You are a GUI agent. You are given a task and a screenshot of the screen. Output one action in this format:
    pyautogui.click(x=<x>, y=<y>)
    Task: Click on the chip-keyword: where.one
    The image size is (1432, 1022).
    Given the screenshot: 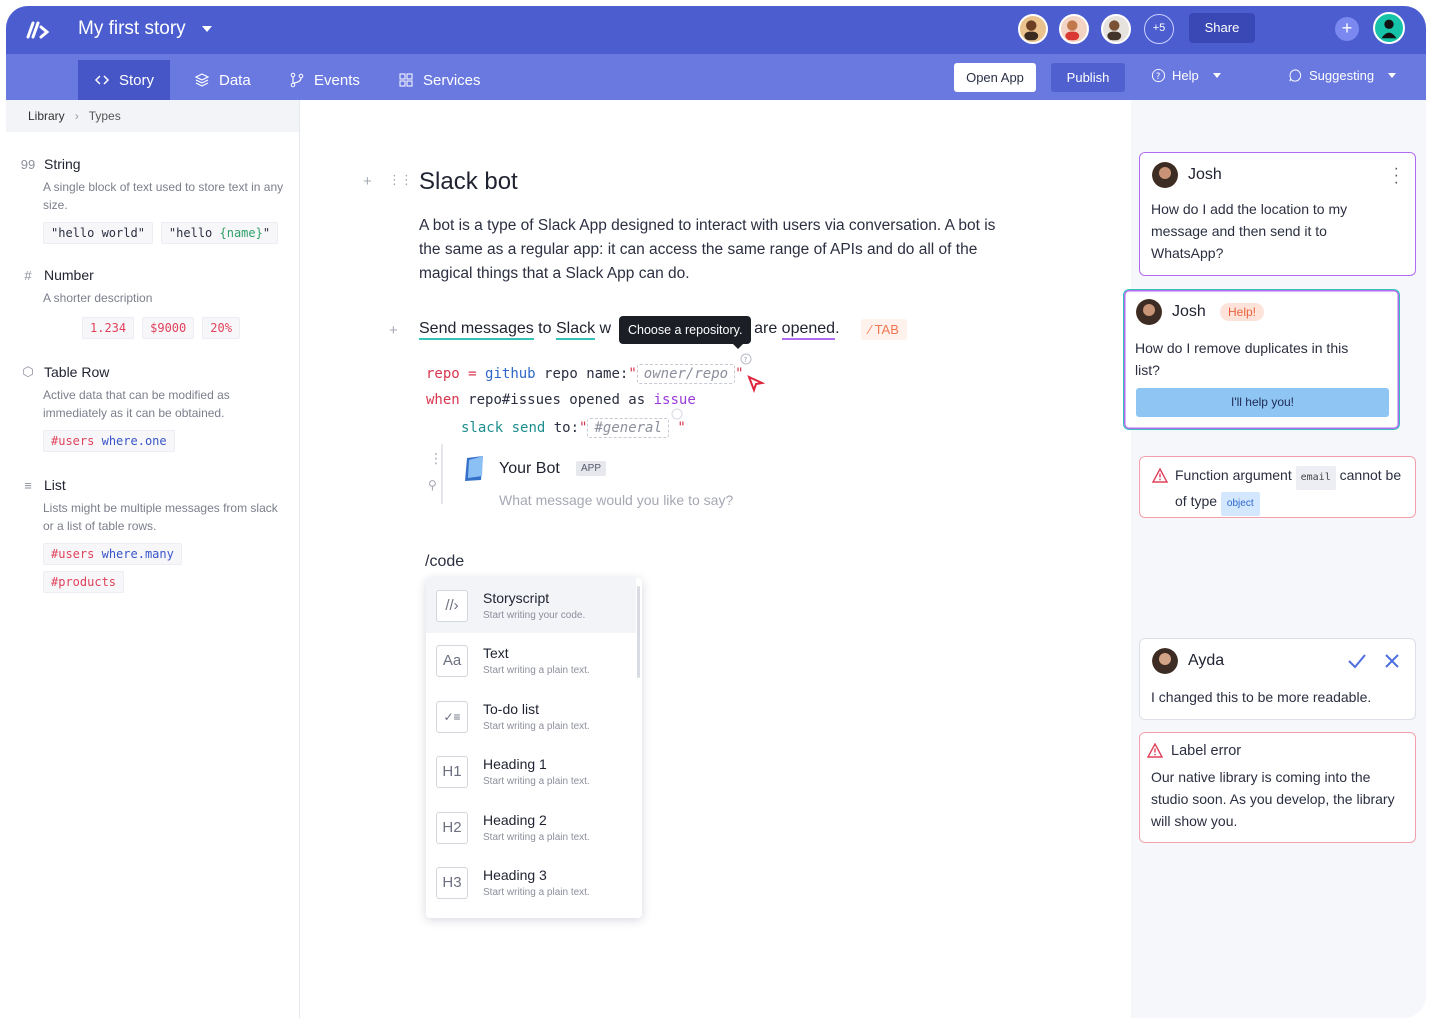 What is the action you would take?
    pyautogui.click(x=134, y=441)
    